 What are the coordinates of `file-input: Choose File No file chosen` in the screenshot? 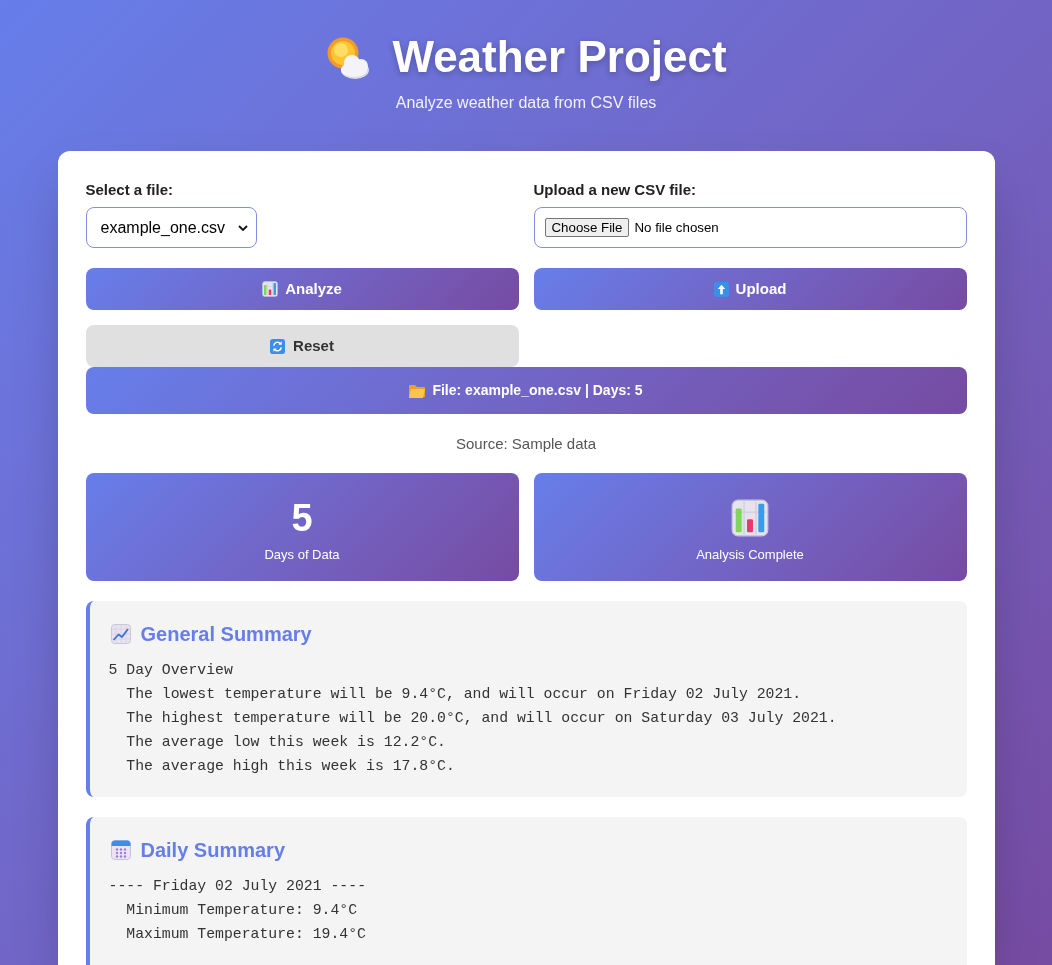 It's located at (750, 227).